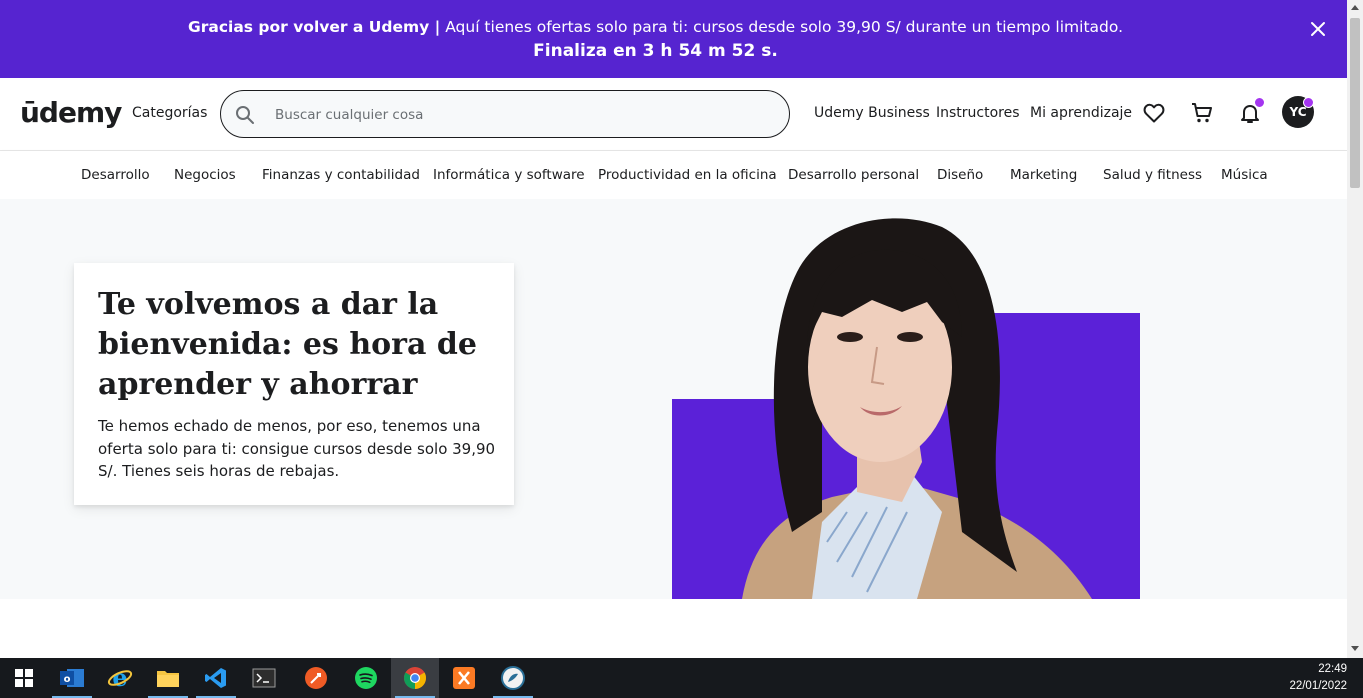  I want to click on avatar-notification-dot, so click(1308, 102).